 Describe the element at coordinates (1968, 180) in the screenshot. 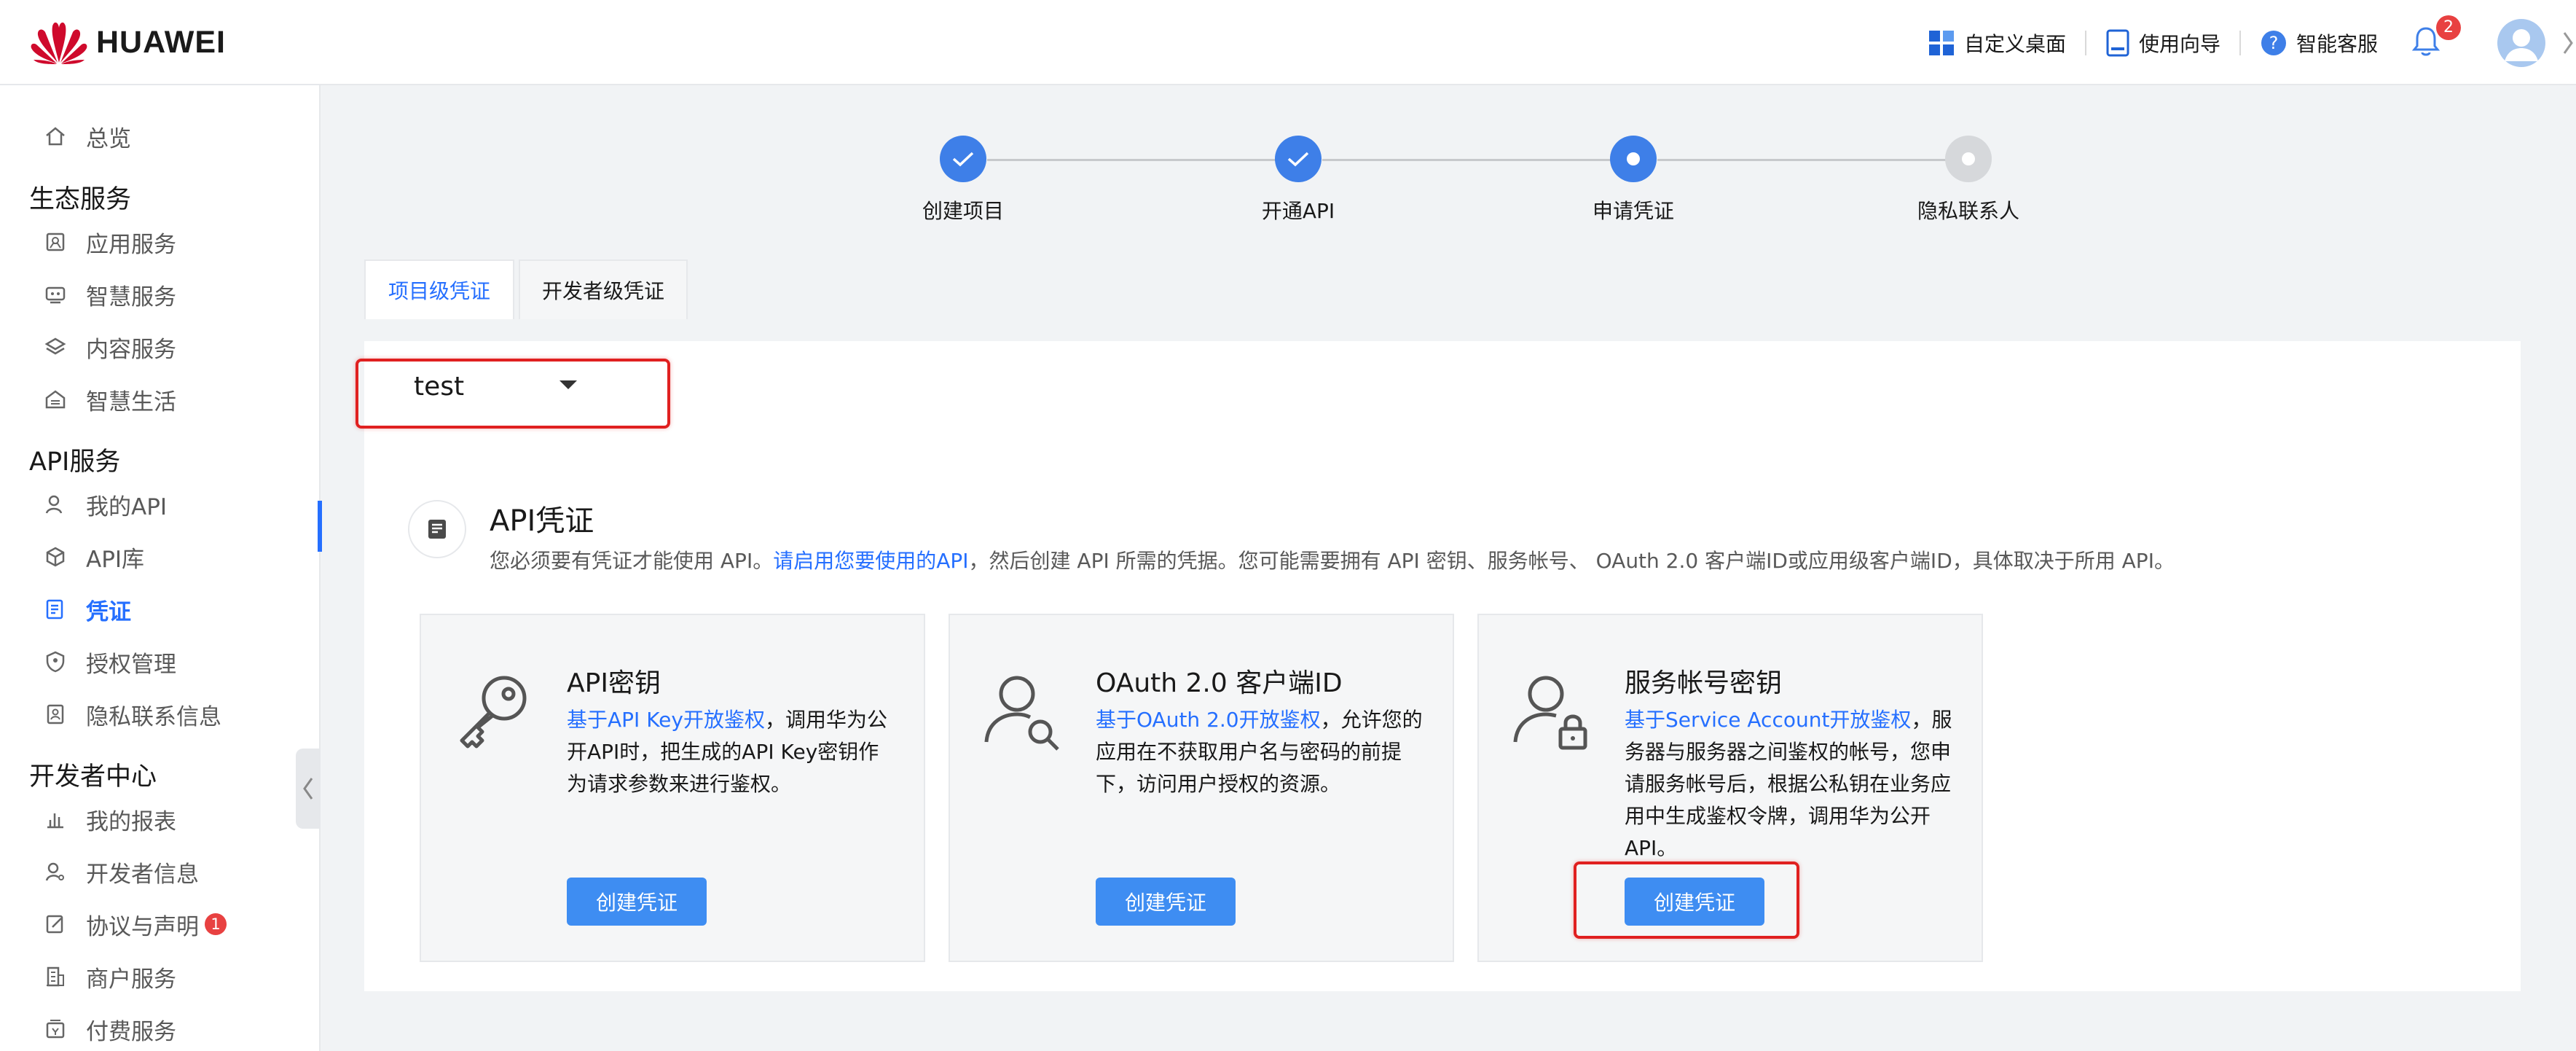

I see `step-privacy-contact: 隐私联系人` at that location.